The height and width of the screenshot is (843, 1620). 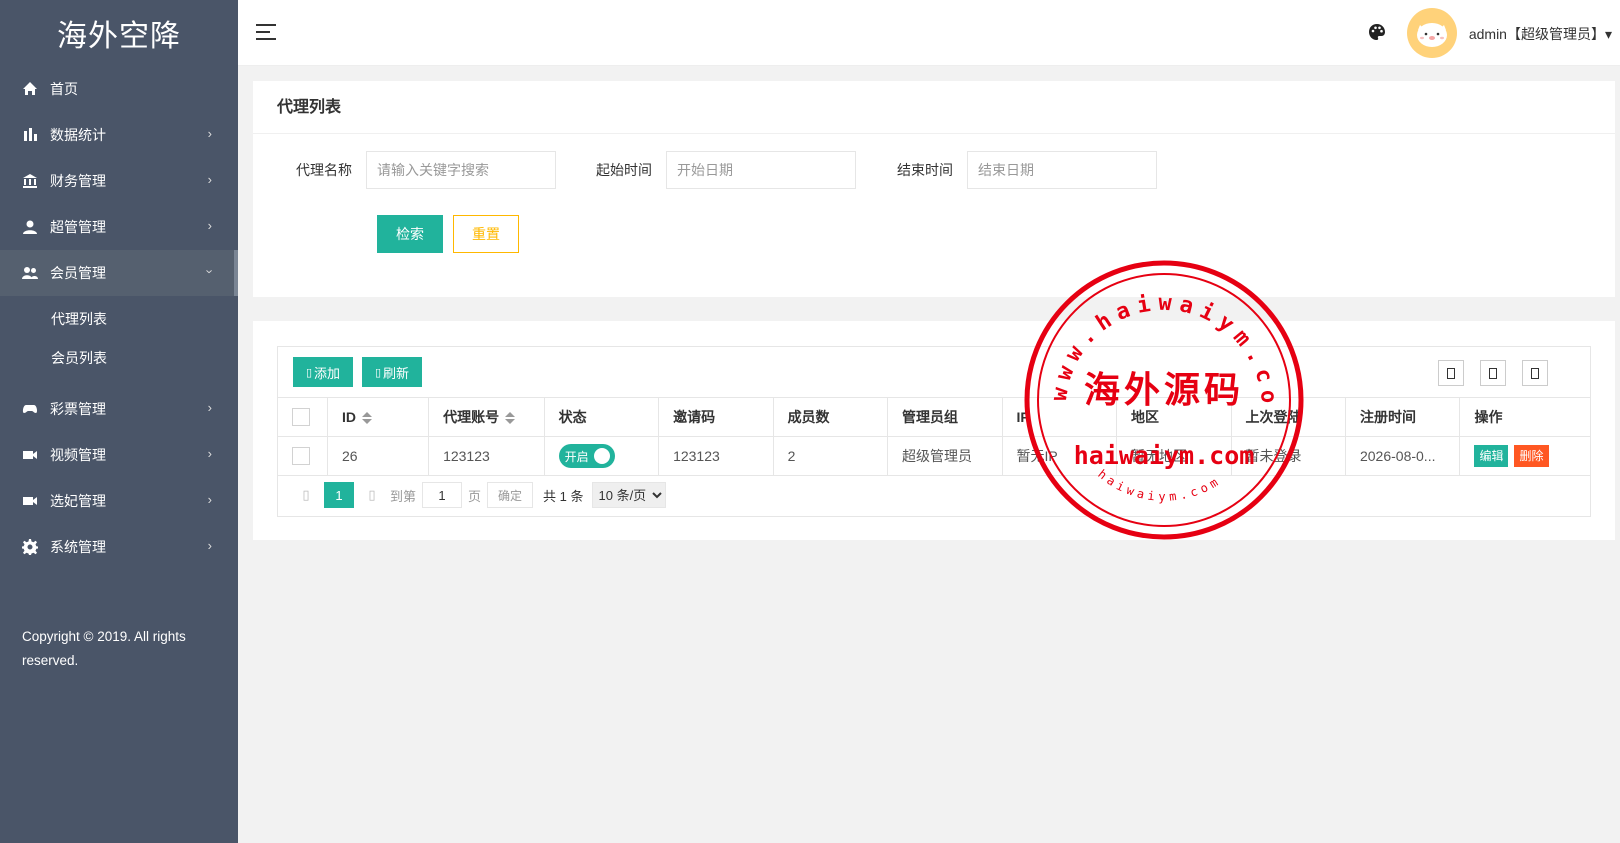 I want to click on sidebar-item-label: 选妃管理, so click(x=78, y=501).